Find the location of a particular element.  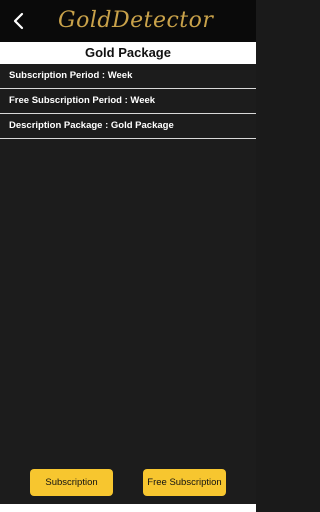

page-title-bar: Gold Package is located at coordinates (128, 53).